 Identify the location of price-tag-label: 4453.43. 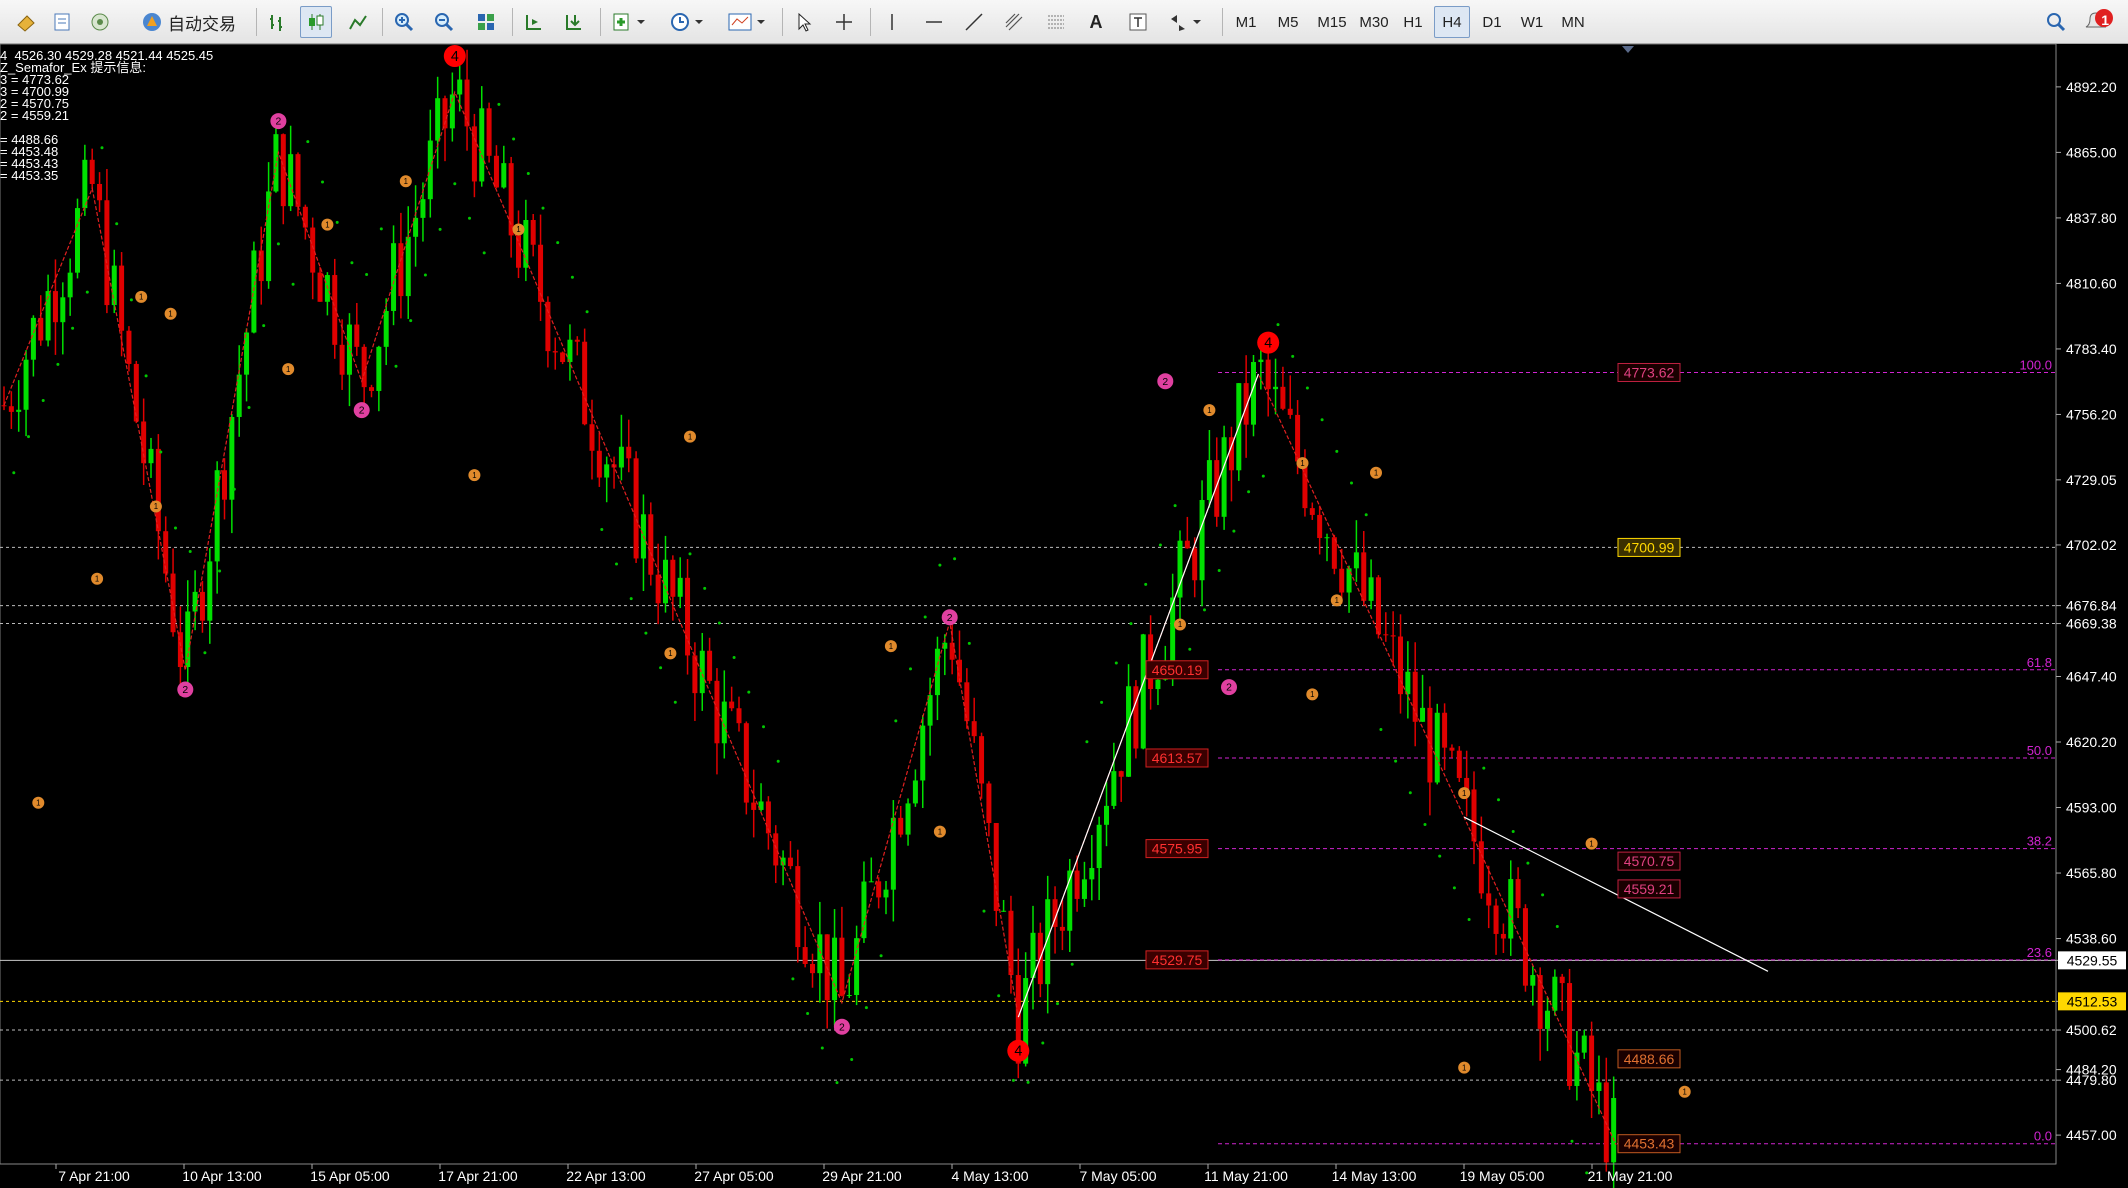
(1649, 1144).